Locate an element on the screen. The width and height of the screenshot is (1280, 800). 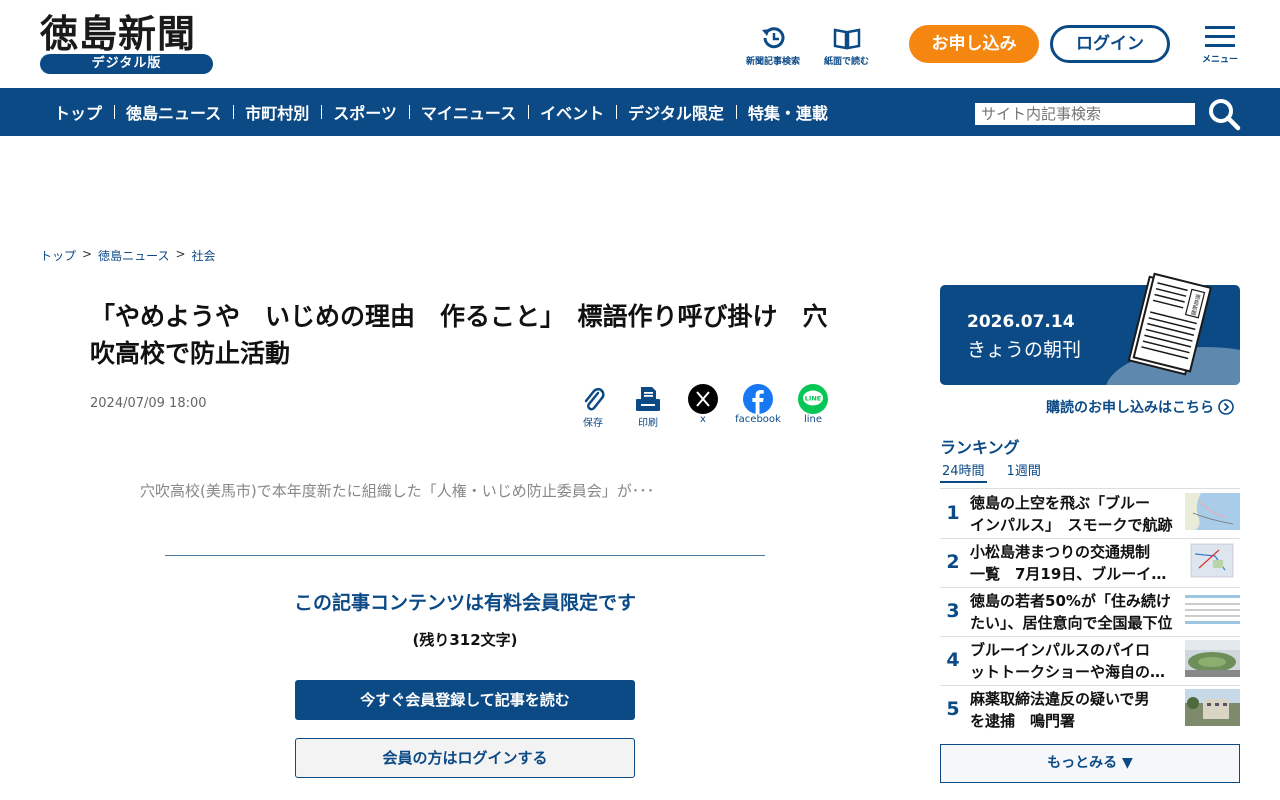
history-clock-icon is located at coordinates (773, 38).